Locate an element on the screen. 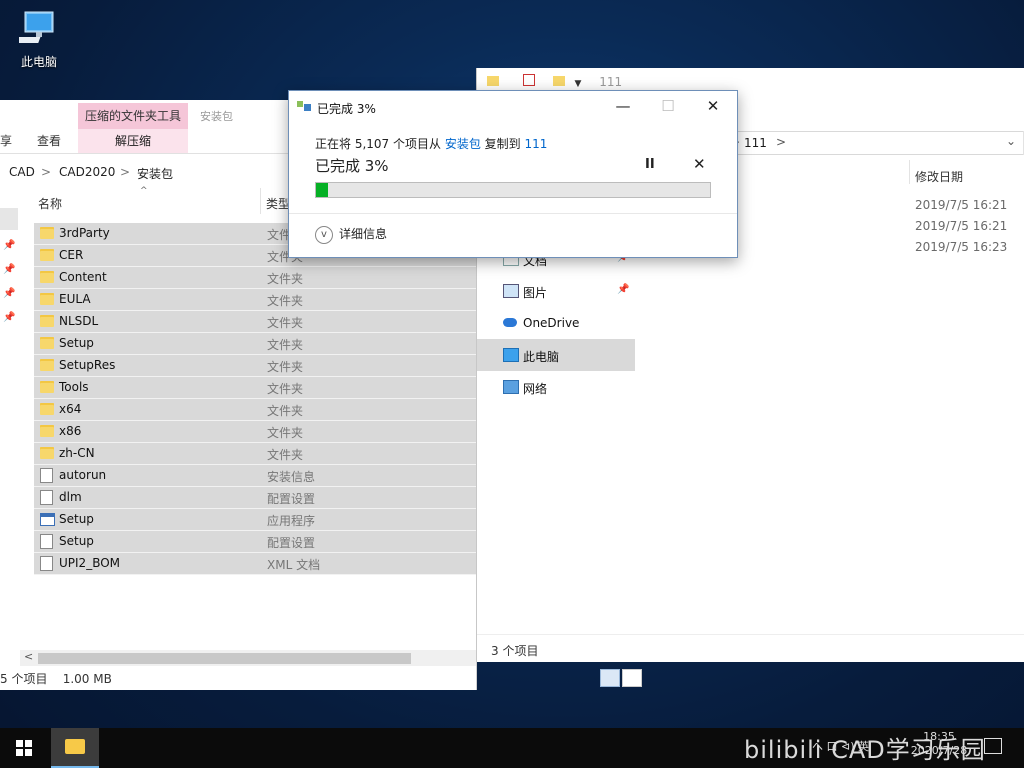  tab-extract: 解压缩 is located at coordinates (133, 141).